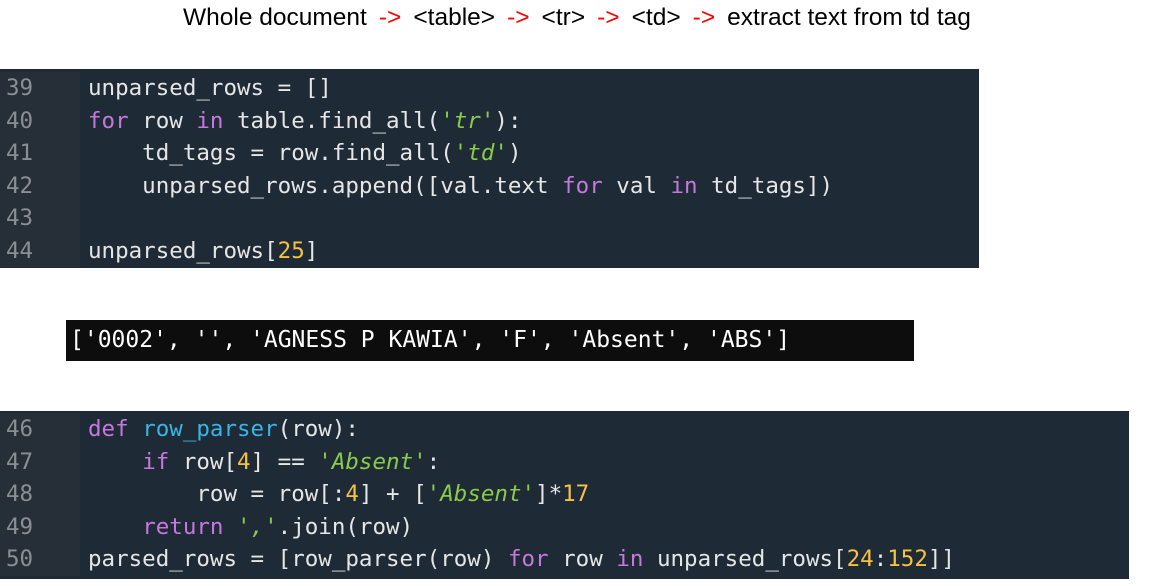 This screenshot has height=586, width=1151. I want to click on code-token: ',', so click(257, 526).